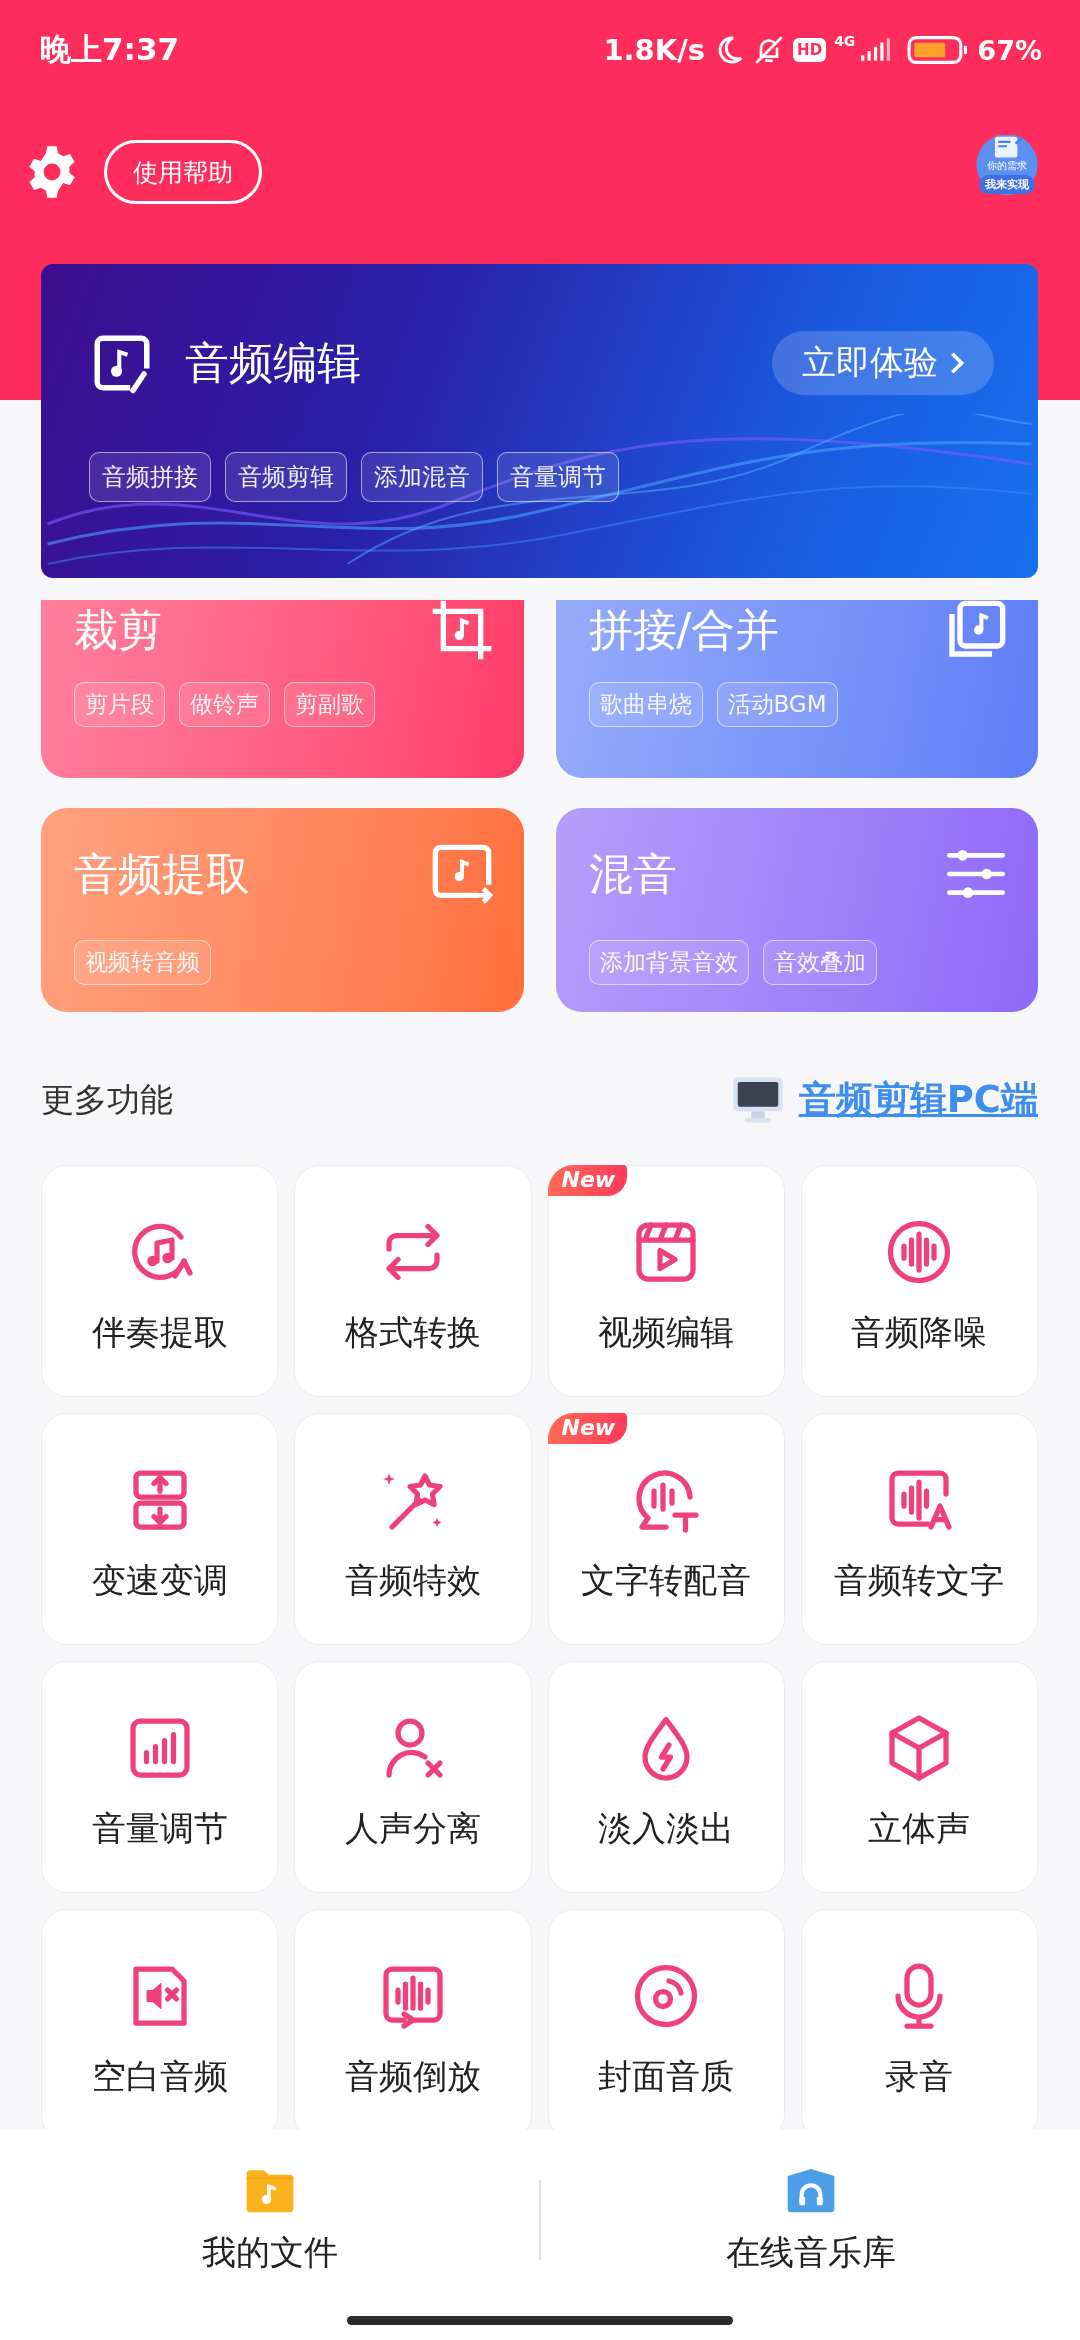  I want to click on tool-label: 变速变调, so click(159, 1580).